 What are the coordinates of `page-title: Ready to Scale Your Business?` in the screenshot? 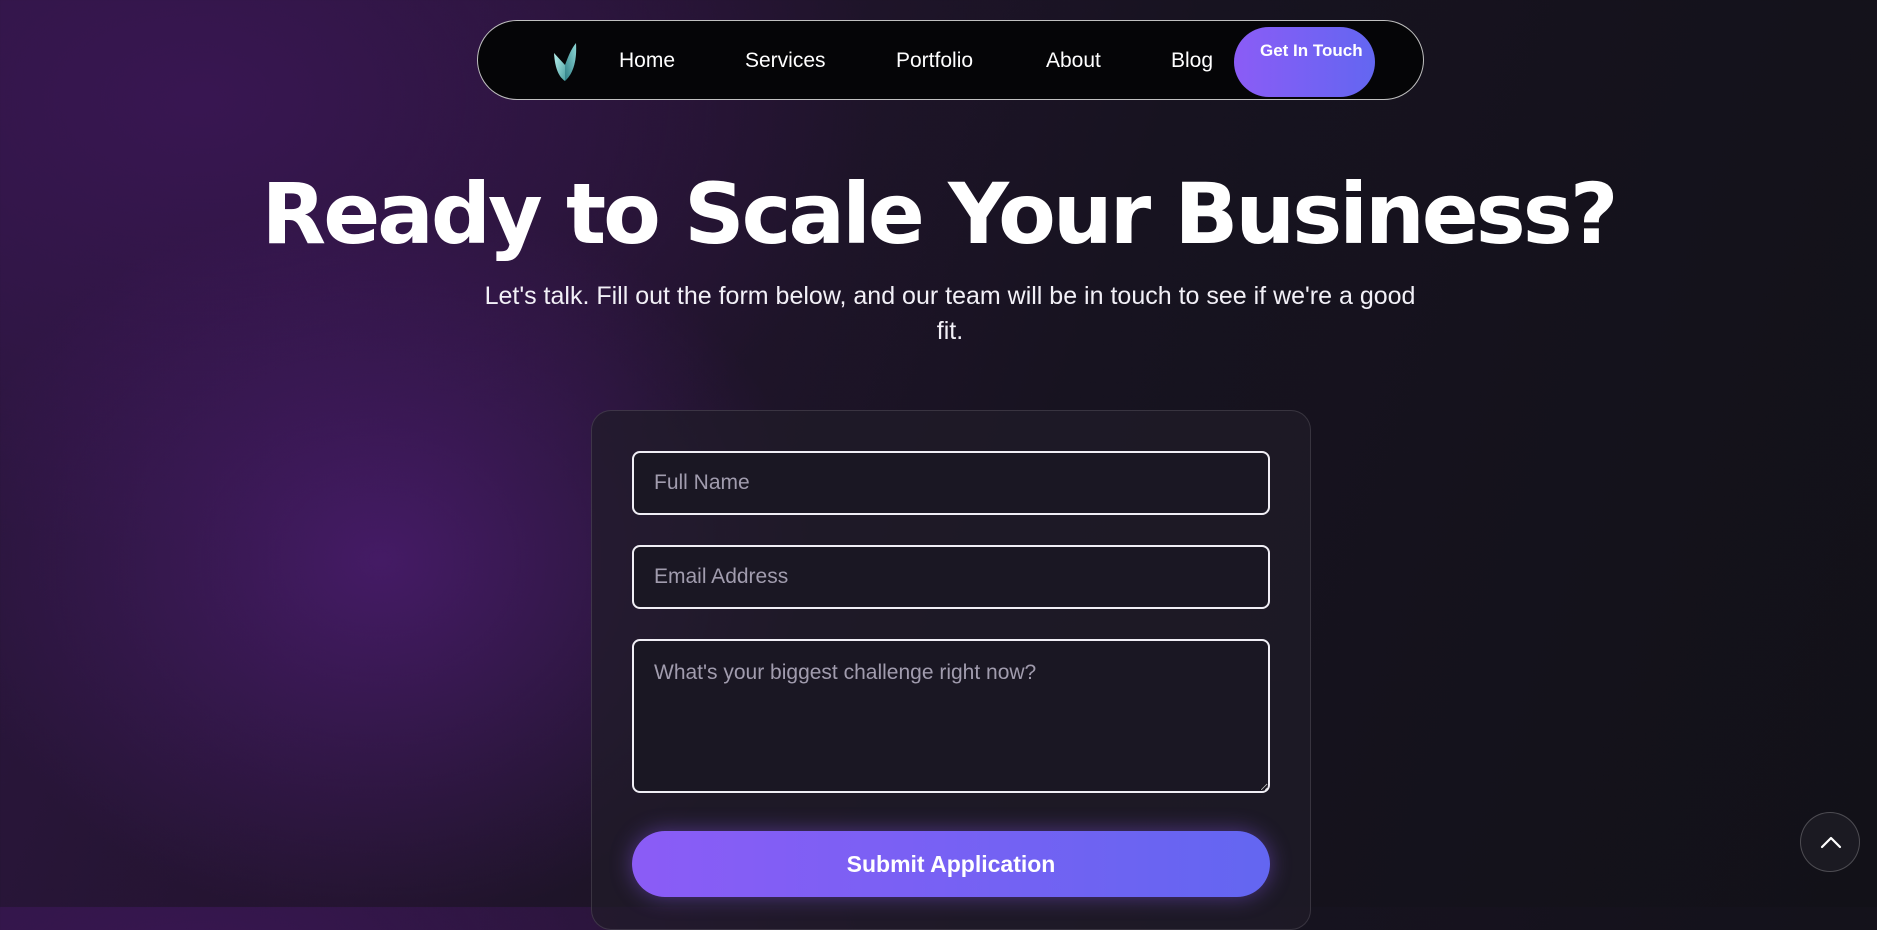 It's located at (940, 214).